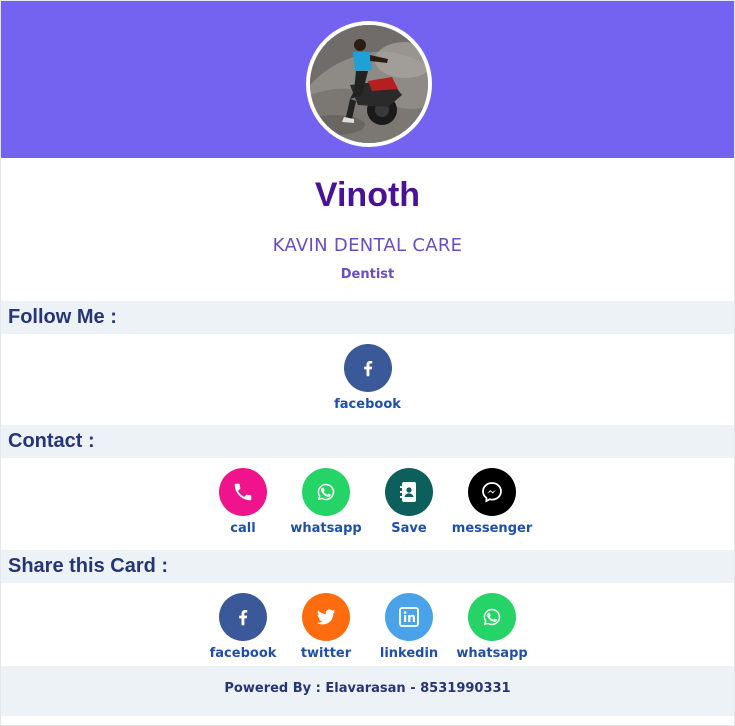 The width and height of the screenshot is (735, 726). What do you see at coordinates (367, 566) in the screenshot?
I see `section-title-share: Share this Card :` at bounding box center [367, 566].